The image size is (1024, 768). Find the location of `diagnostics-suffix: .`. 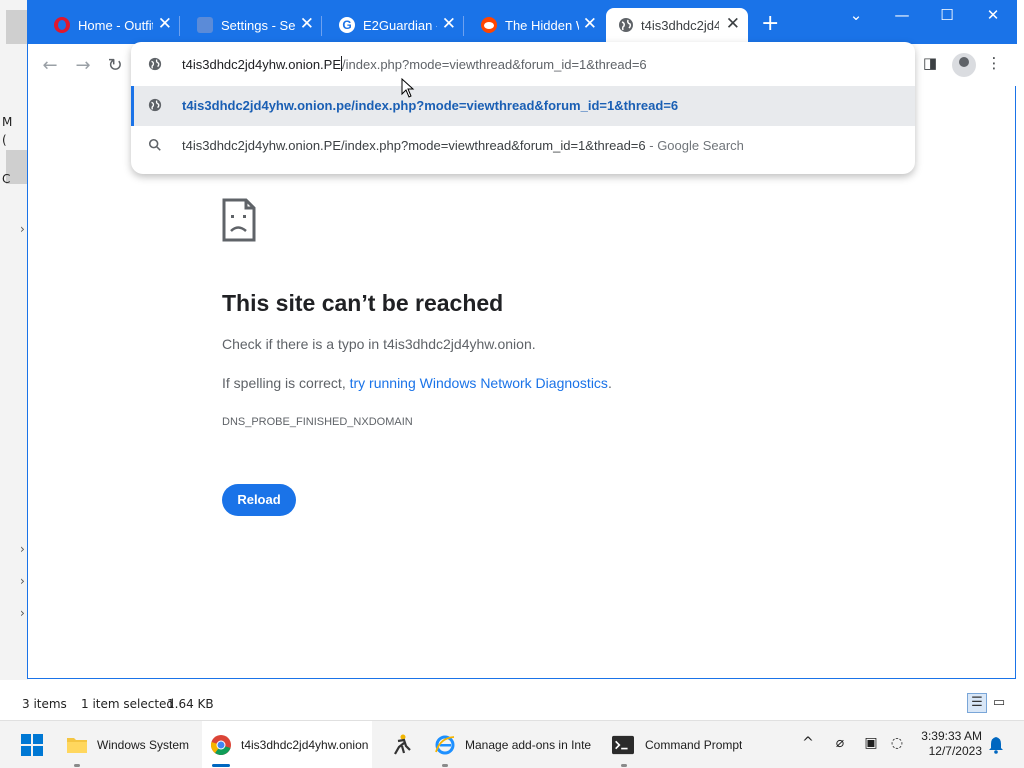

diagnostics-suffix: . is located at coordinates (609, 383).